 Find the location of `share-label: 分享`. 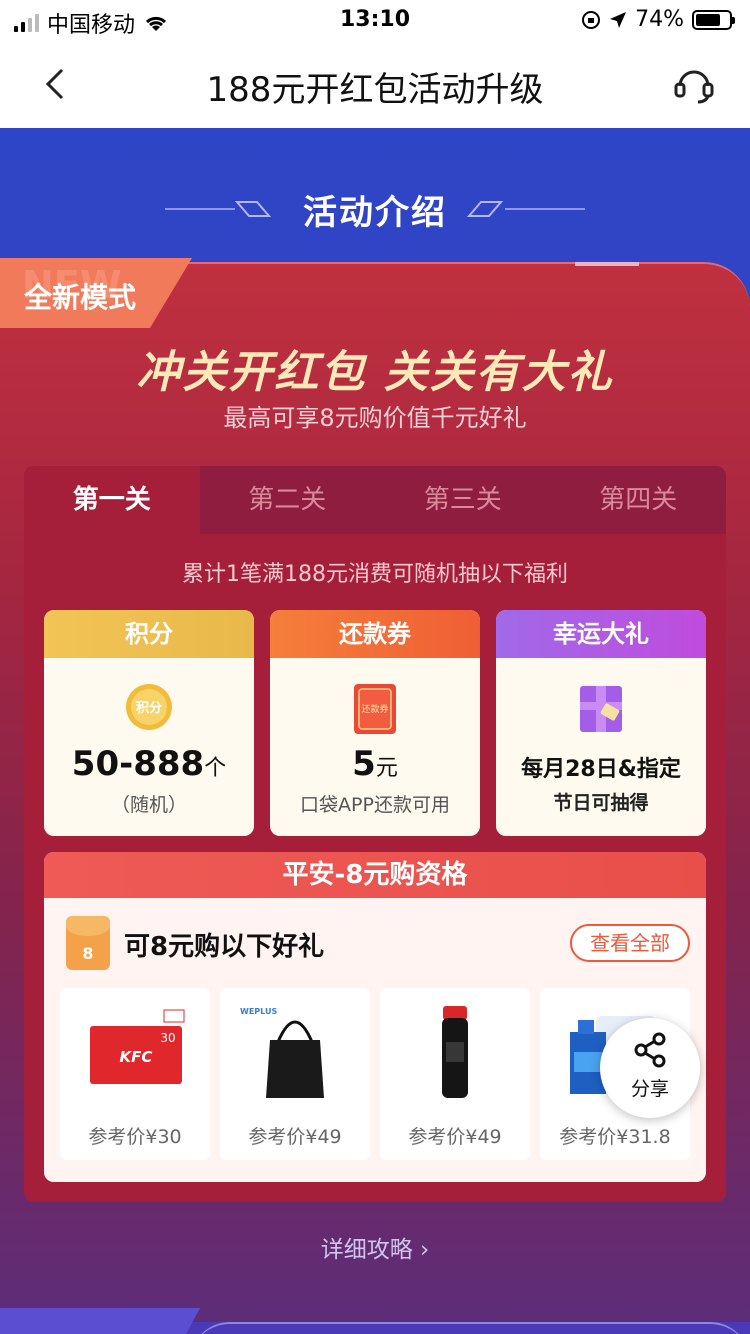

share-label: 分享 is located at coordinates (649, 1089).